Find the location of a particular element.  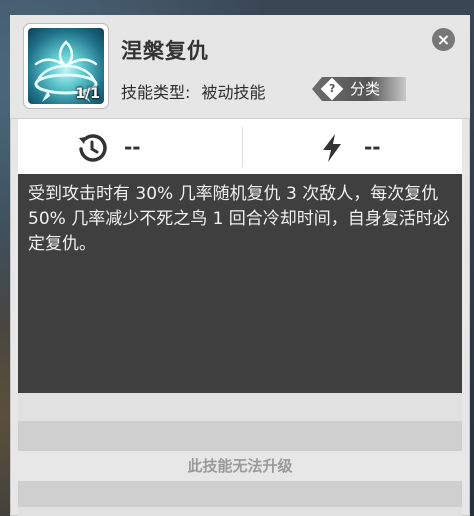

close-icon: × is located at coordinates (443, 39).